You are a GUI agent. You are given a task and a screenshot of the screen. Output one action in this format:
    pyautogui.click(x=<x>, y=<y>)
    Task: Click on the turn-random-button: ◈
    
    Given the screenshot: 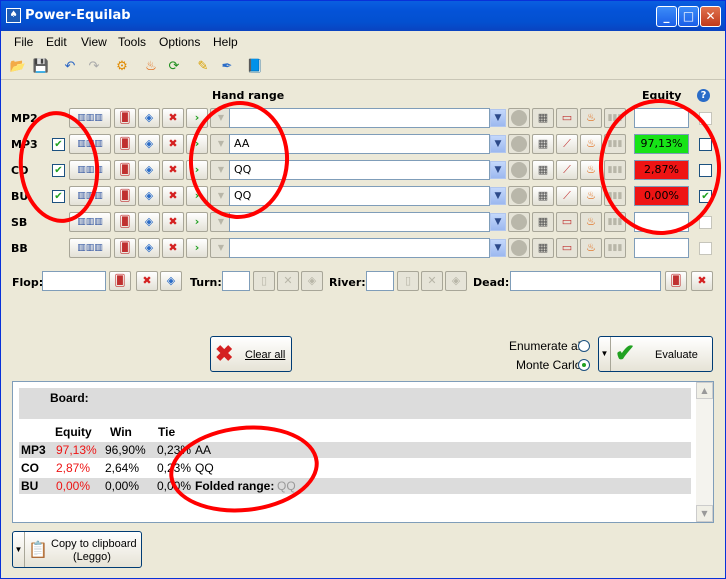 What is the action you would take?
    pyautogui.click(x=312, y=281)
    